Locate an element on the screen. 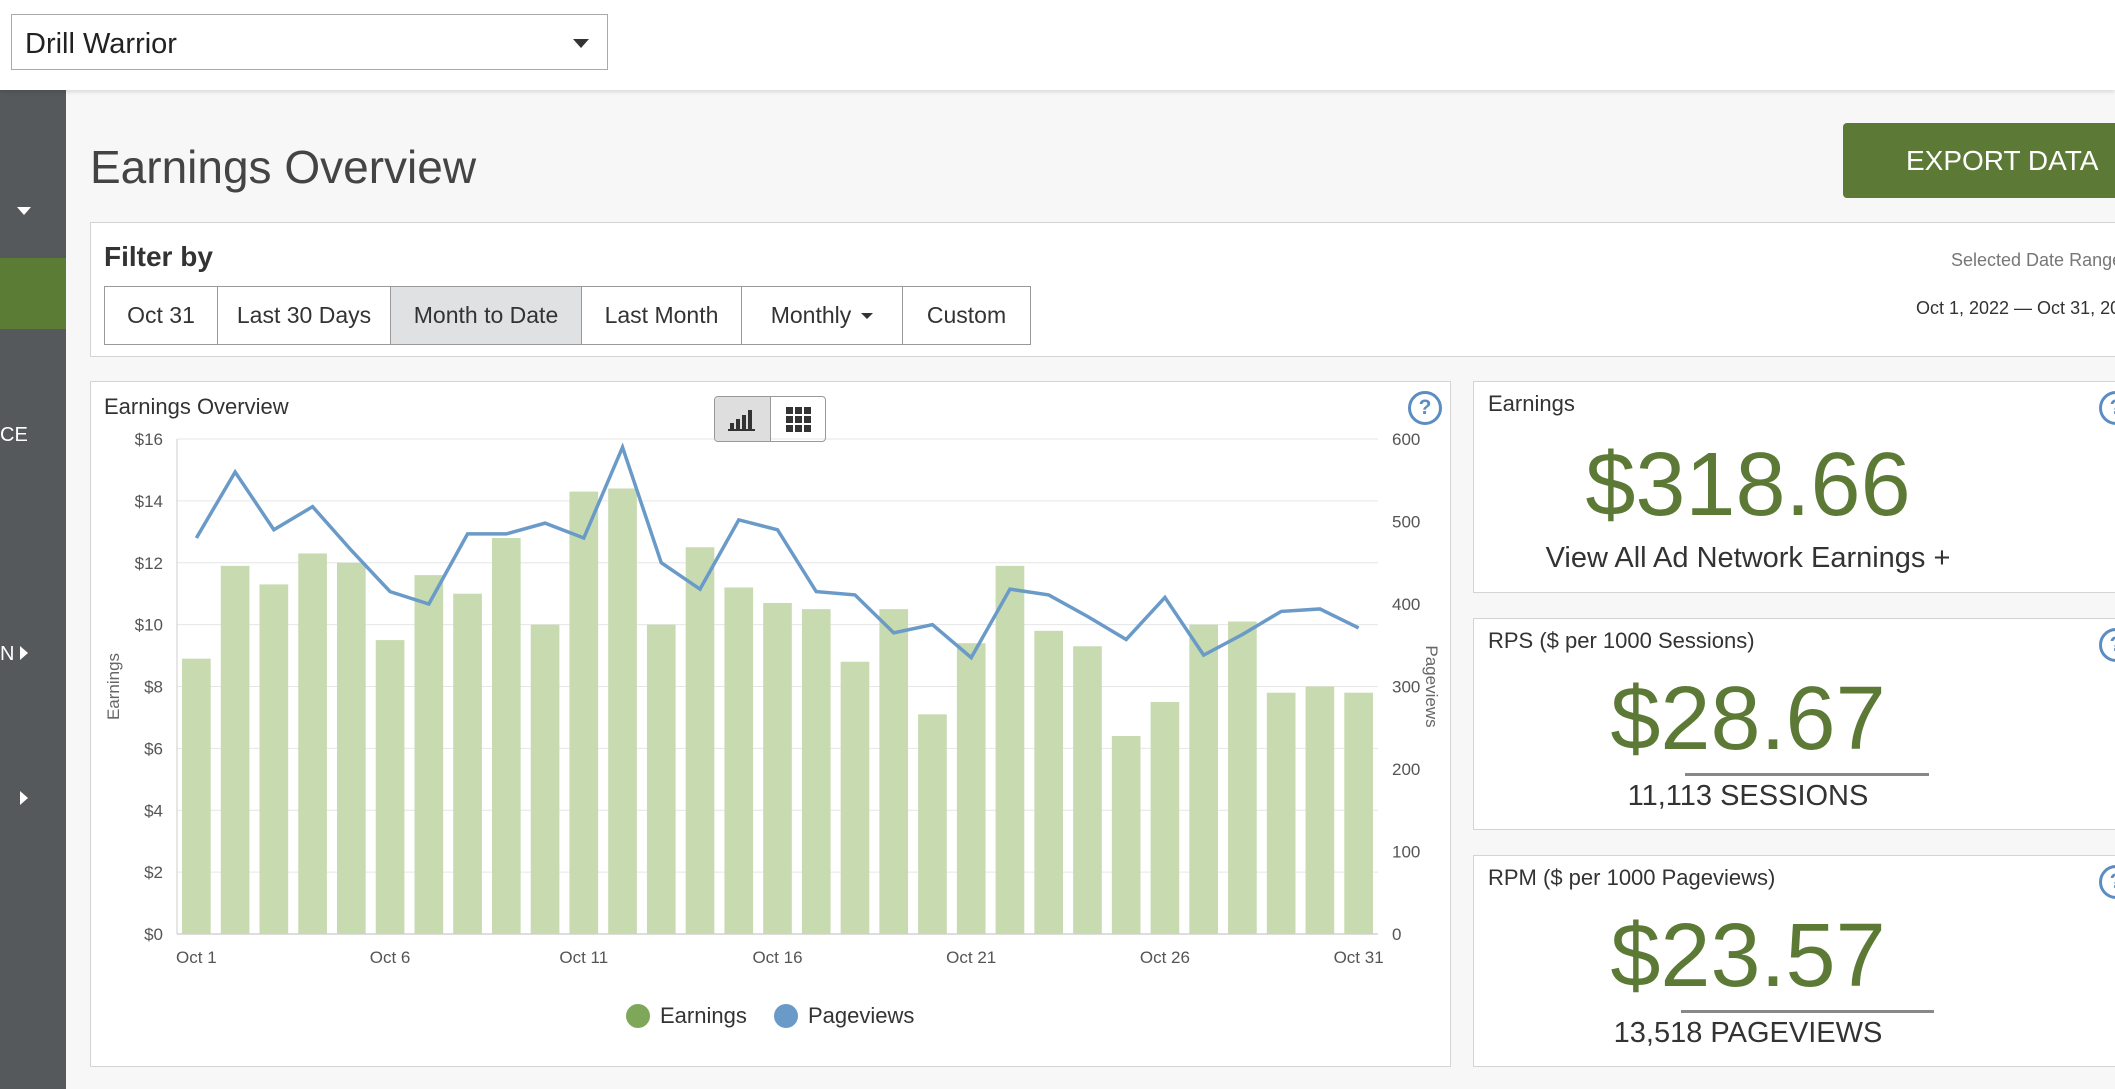  earnings-label: Earnings is located at coordinates (1531, 403).